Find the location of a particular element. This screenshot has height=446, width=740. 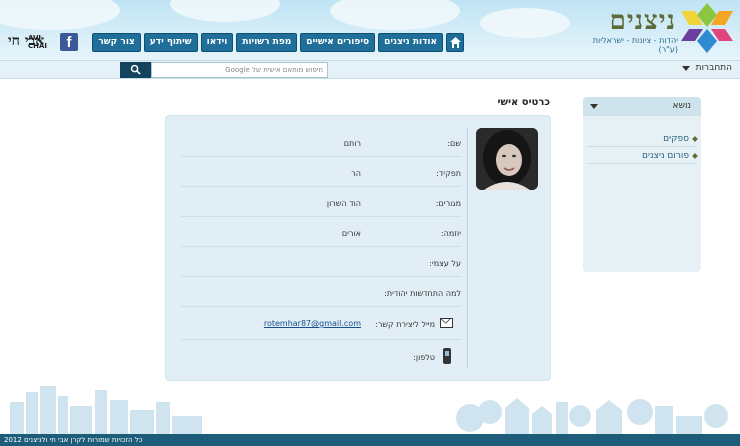

field-label: יוזמה: is located at coordinates (450, 233).